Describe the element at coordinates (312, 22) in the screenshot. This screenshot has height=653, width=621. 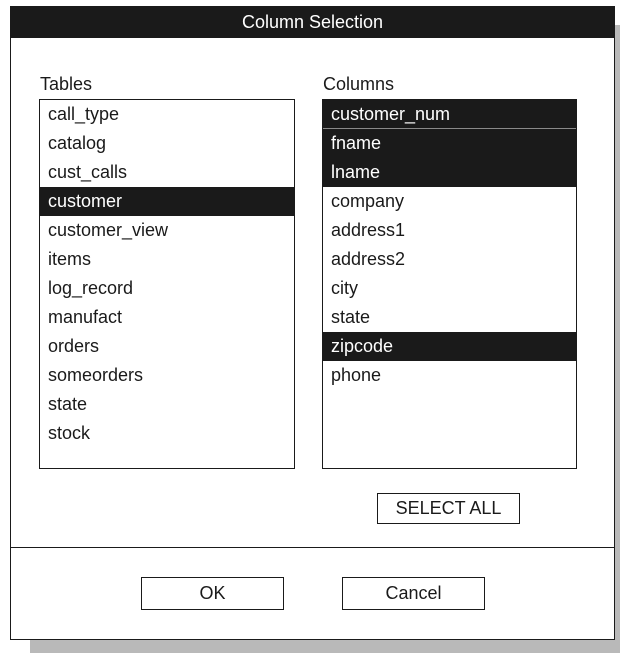
I see `dialog-title: Column Selection` at that location.